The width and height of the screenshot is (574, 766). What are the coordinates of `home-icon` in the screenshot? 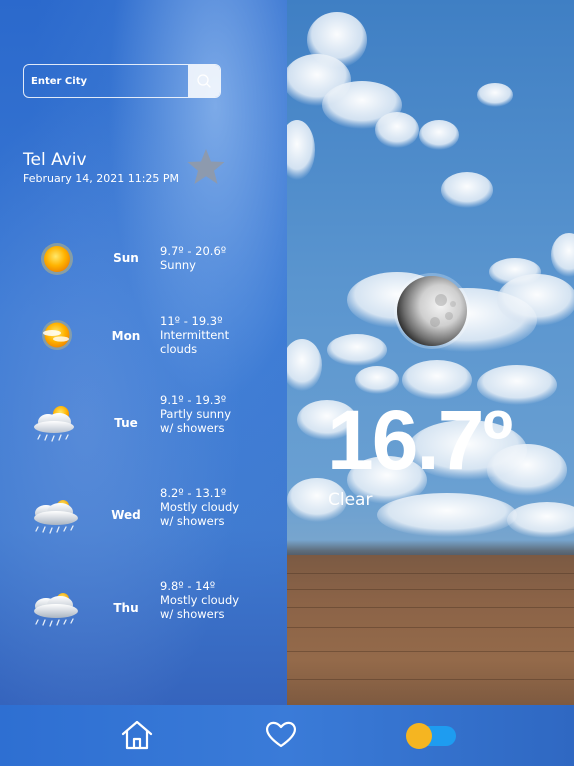 It's located at (137, 735).